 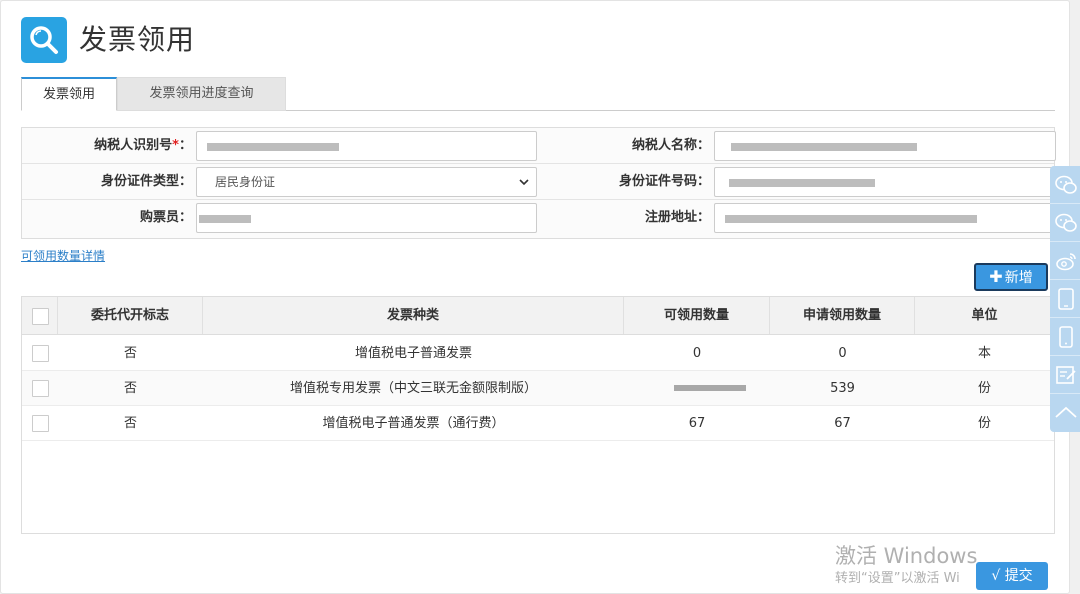 What do you see at coordinates (366, 218) in the screenshot?
I see `buyer-field` at bounding box center [366, 218].